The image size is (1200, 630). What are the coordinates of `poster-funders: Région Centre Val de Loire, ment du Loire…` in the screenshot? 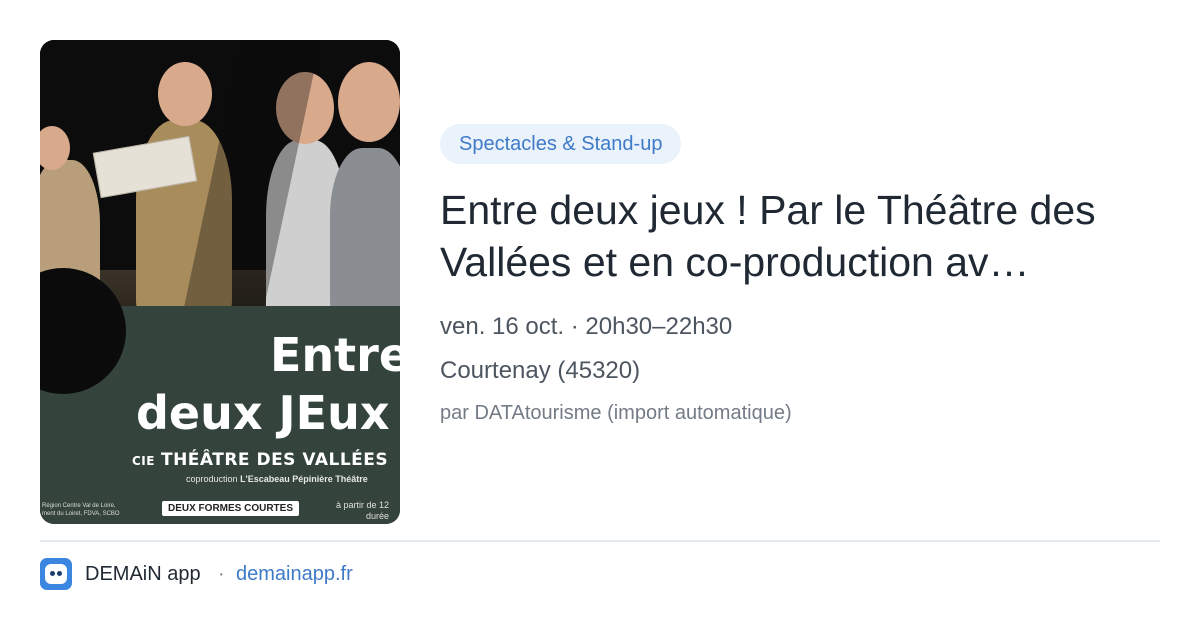 It's located at (81, 510).